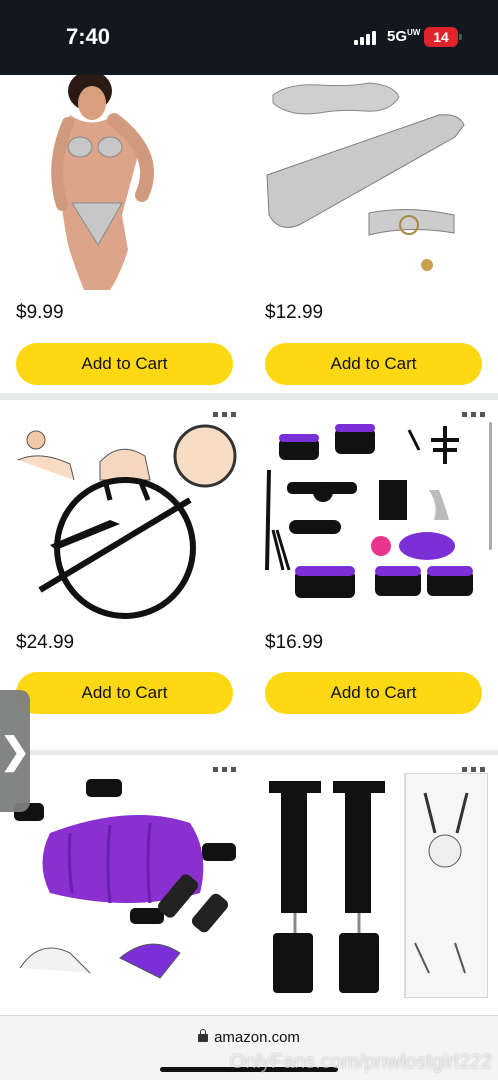 This screenshot has height=1080, width=498. I want to click on network-sup: UW, so click(414, 32).